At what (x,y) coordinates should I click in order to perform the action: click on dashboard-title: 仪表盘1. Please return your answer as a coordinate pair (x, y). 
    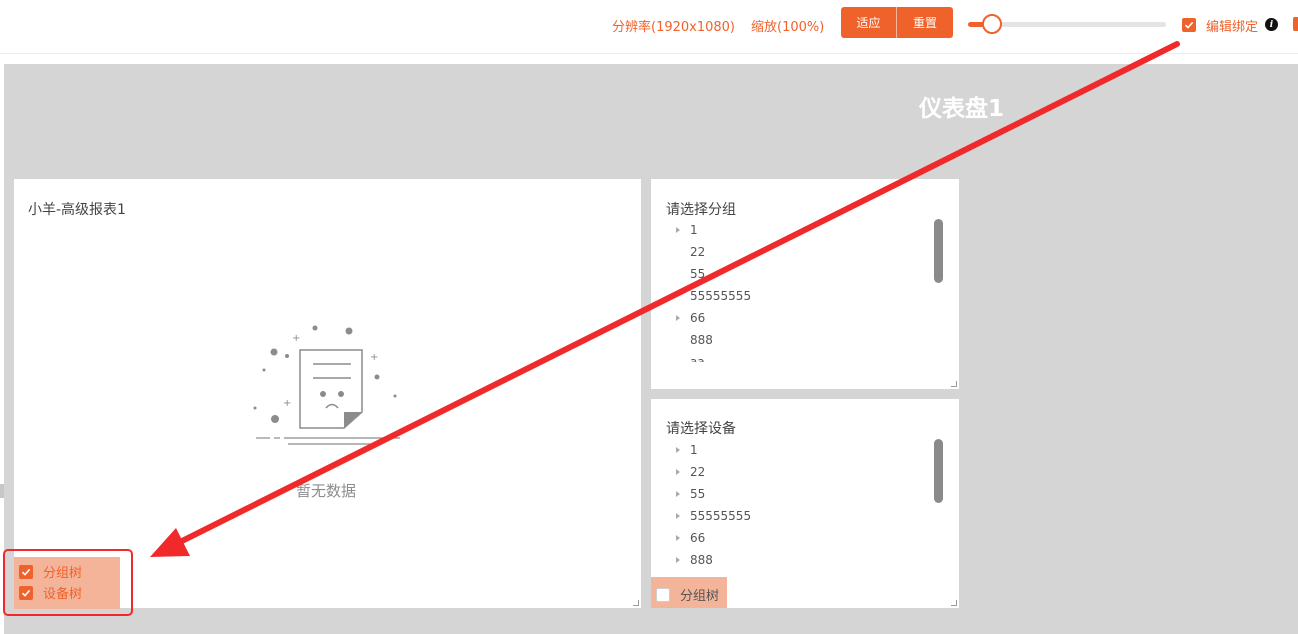
    Looking at the image, I should click on (962, 109).